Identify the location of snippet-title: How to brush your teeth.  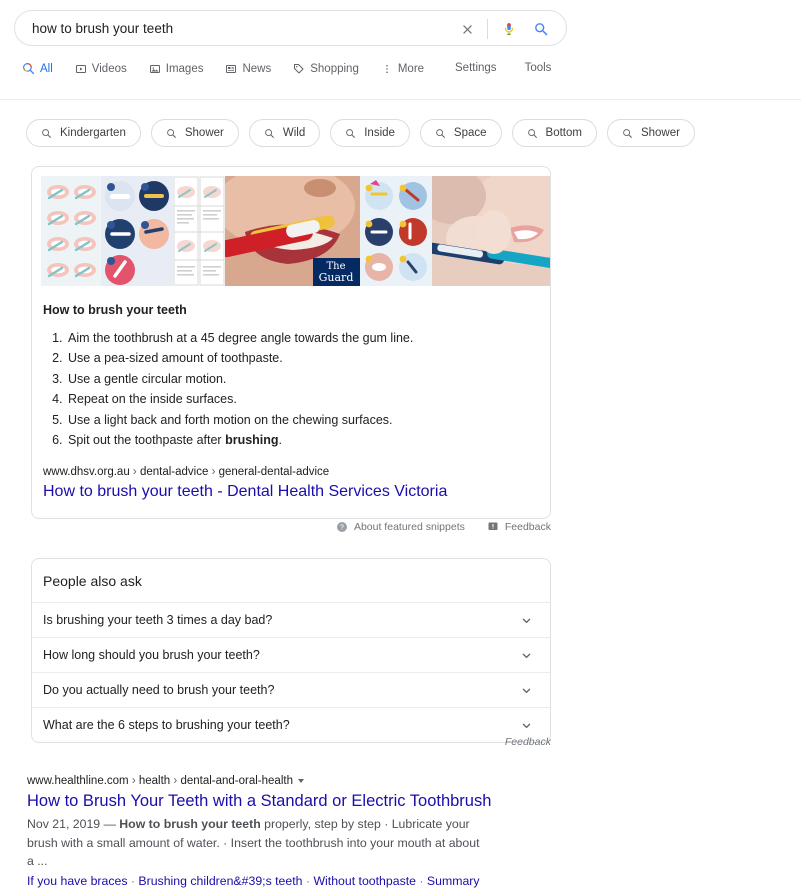
(115, 310).